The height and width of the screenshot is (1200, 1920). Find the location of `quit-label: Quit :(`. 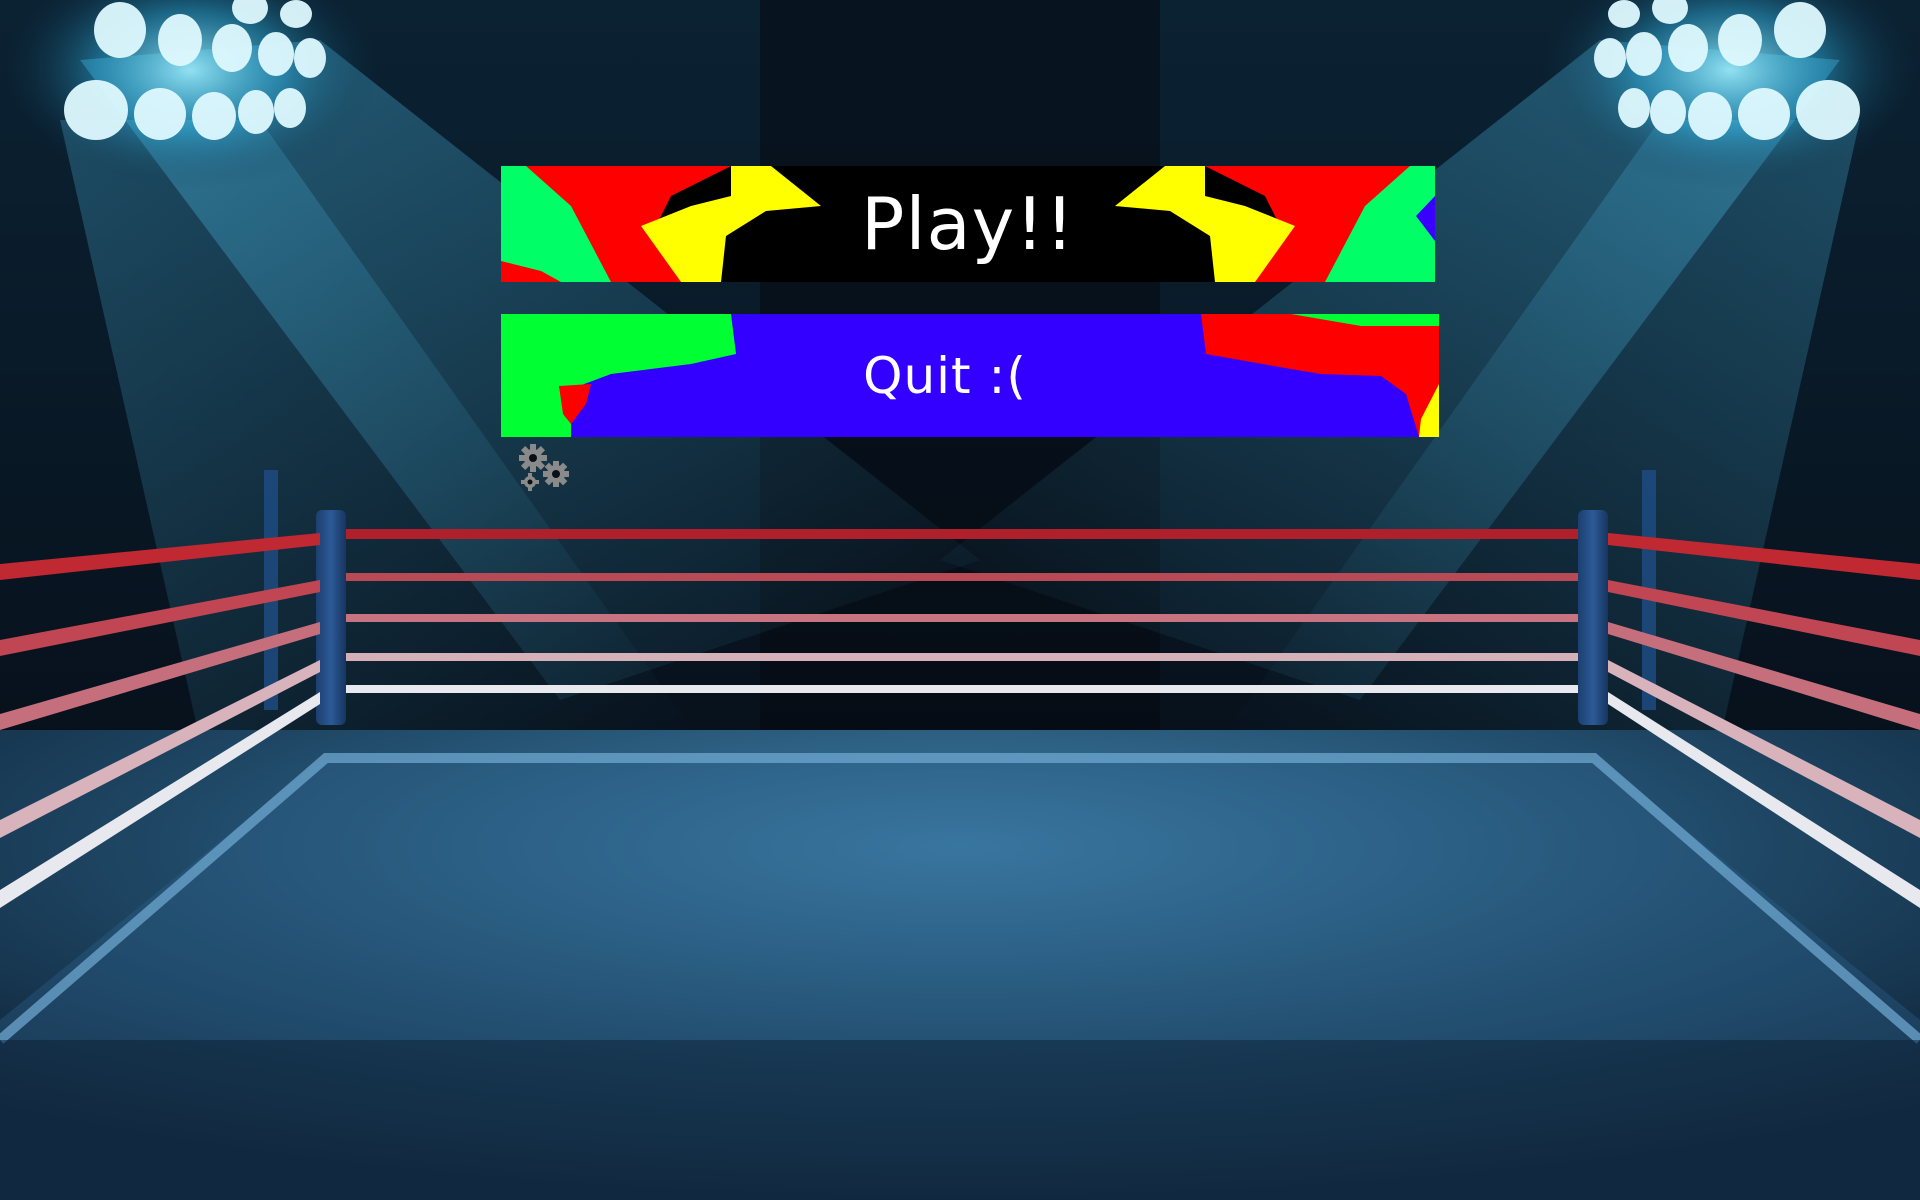

quit-label: Quit :( is located at coordinates (945, 375).